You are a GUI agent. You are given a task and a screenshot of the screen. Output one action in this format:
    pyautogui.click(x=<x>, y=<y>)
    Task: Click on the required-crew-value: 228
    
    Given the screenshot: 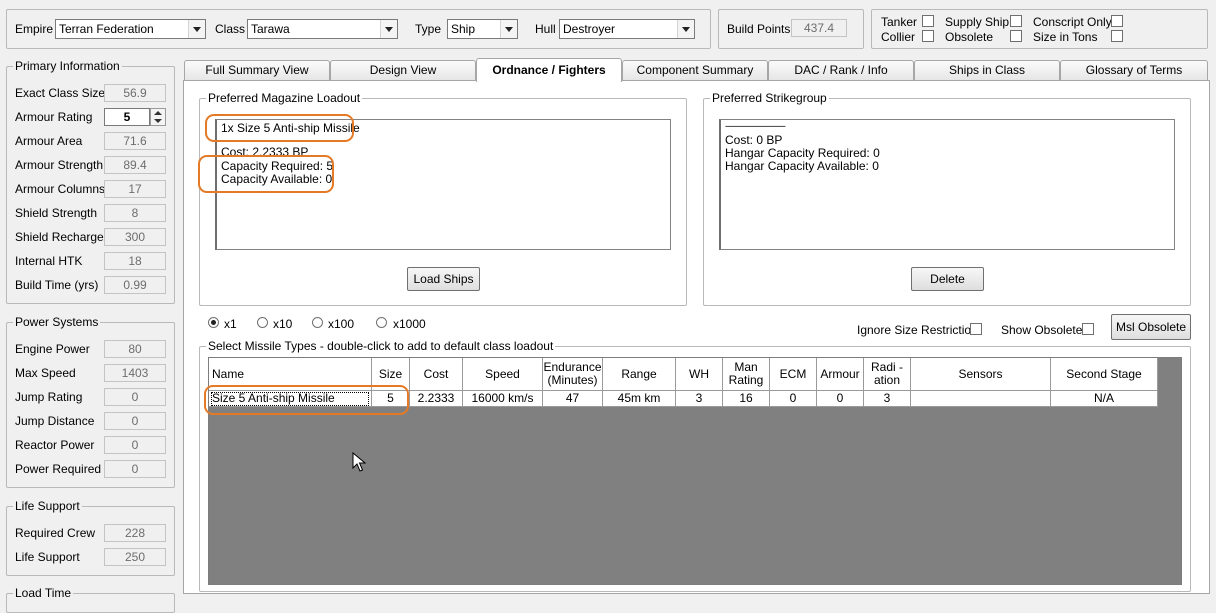 What is the action you would take?
    pyautogui.click(x=135, y=533)
    